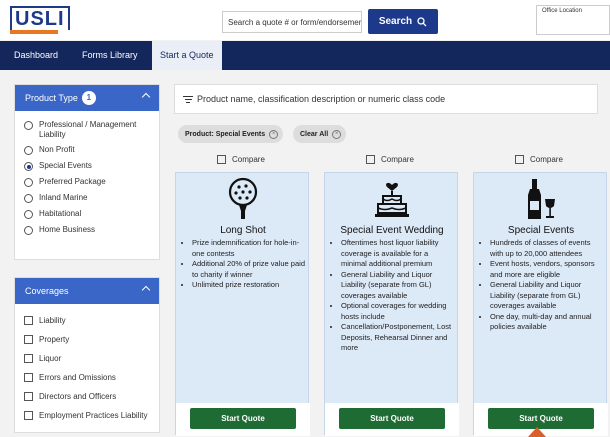 This screenshot has height=437, width=610. What do you see at coordinates (541, 199) in the screenshot?
I see `wine-bottle-glass-icon` at bounding box center [541, 199].